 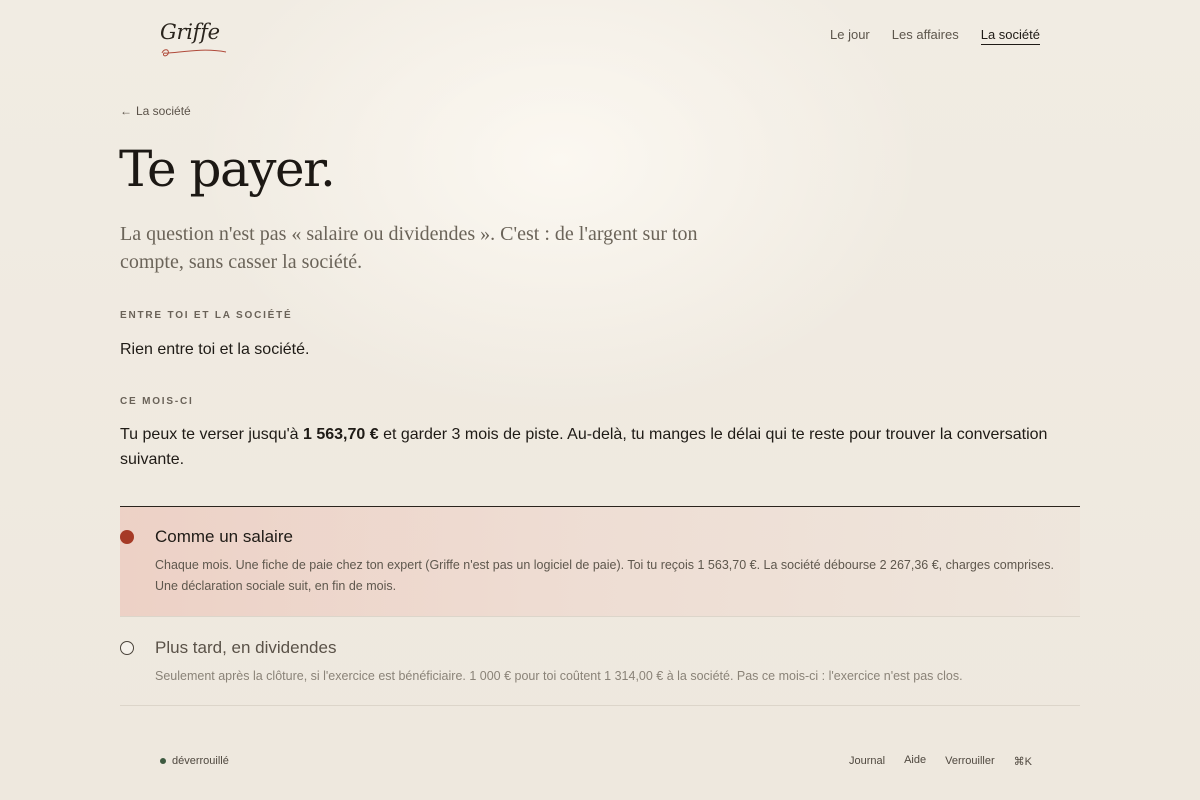 What do you see at coordinates (227, 169) in the screenshot?
I see `page-title: Te payer.` at bounding box center [227, 169].